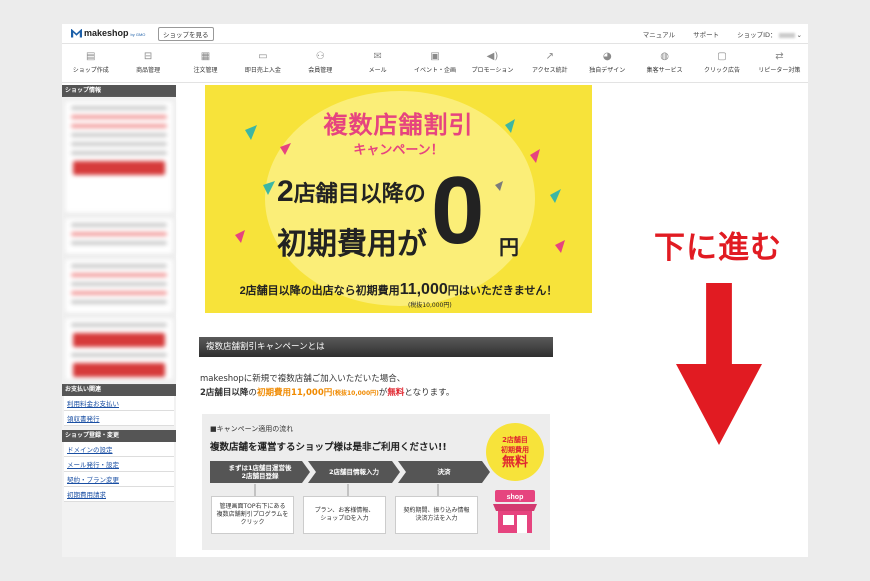 Image resolution: width=870 pixels, height=581 pixels. What do you see at coordinates (444, 472) in the screenshot?
I see `flow-step-3: 決済` at bounding box center [444, 472].